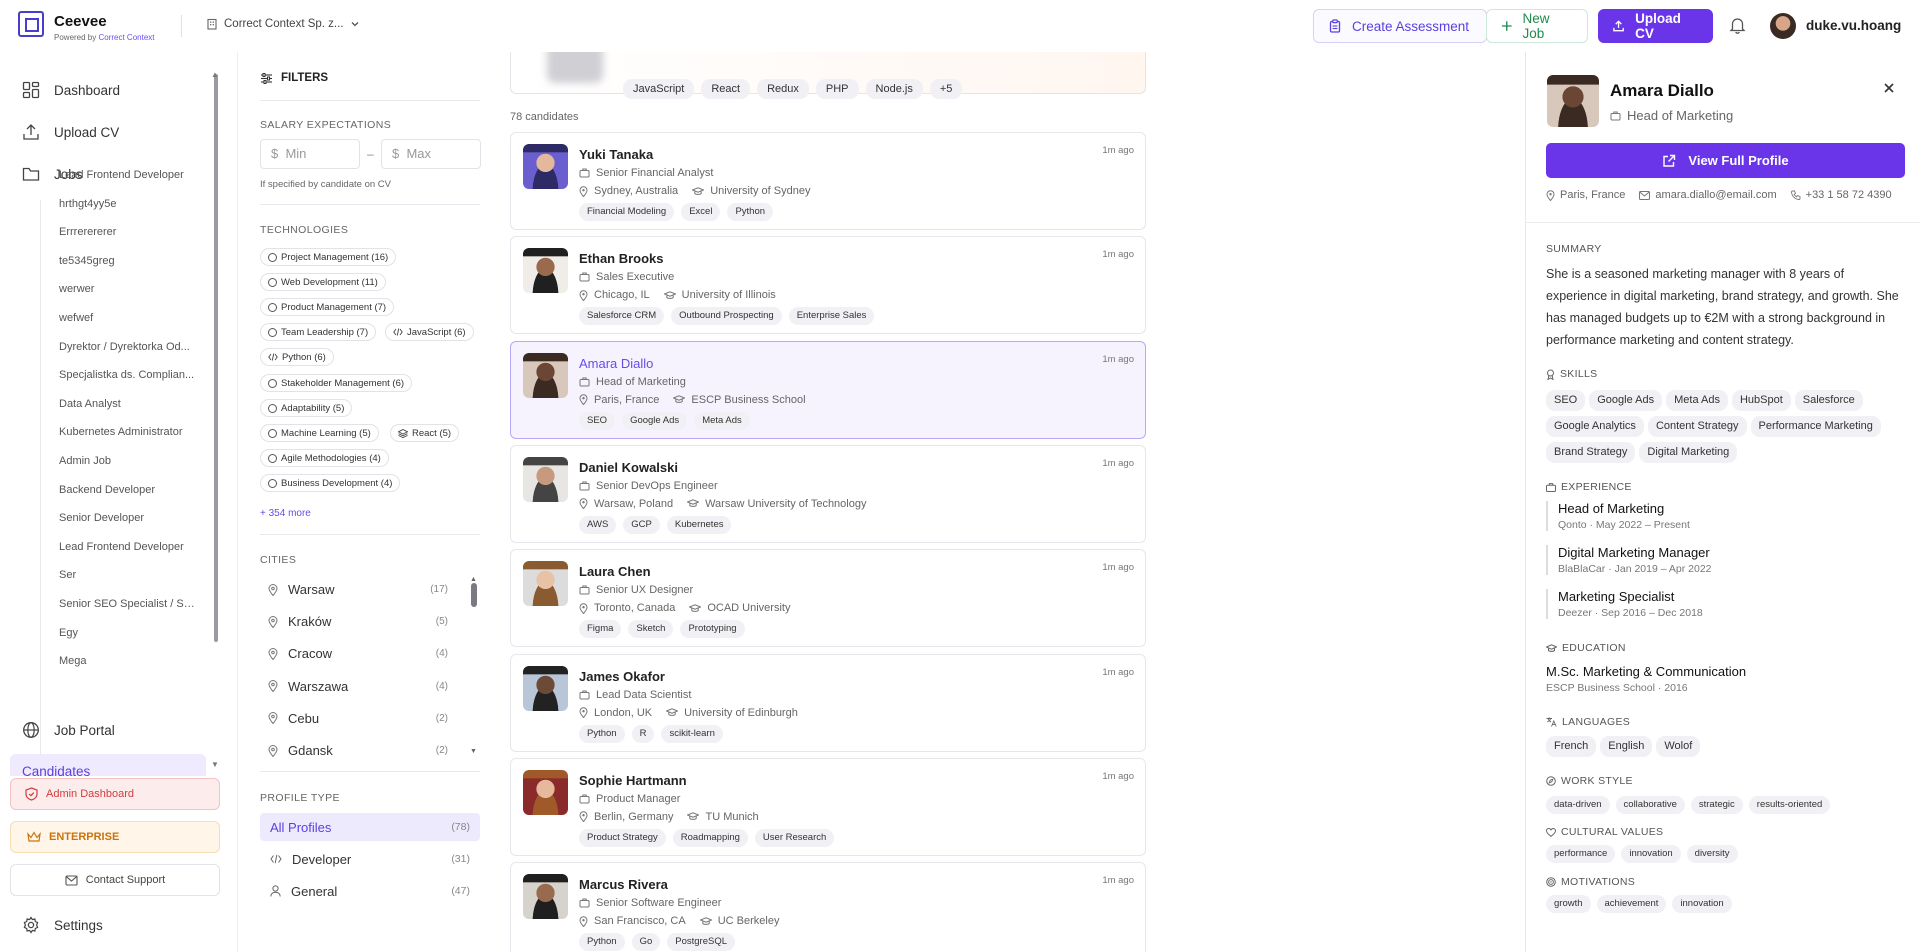 The height and width of the screenshot is (952, 1920). Describe the element at coordinates (306, 408) in the screenshot. I see `technology-chip: Adaptability (5)` at that location.